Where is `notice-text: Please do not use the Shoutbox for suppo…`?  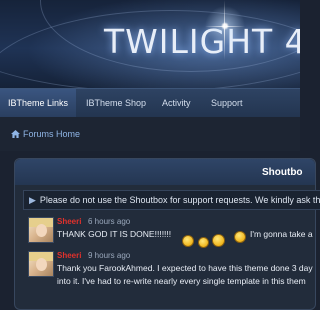
notice-text: Please do not use the Shoutbox for suppo… is located at coordinates (179, 200).